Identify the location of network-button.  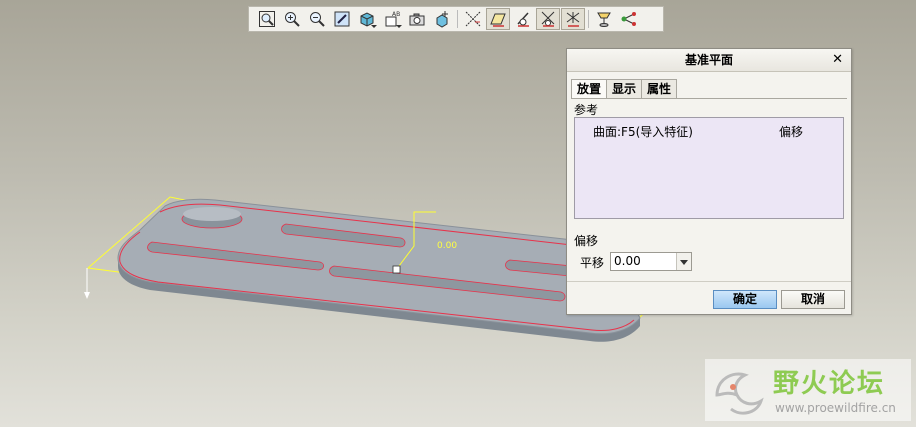
(629, 19).